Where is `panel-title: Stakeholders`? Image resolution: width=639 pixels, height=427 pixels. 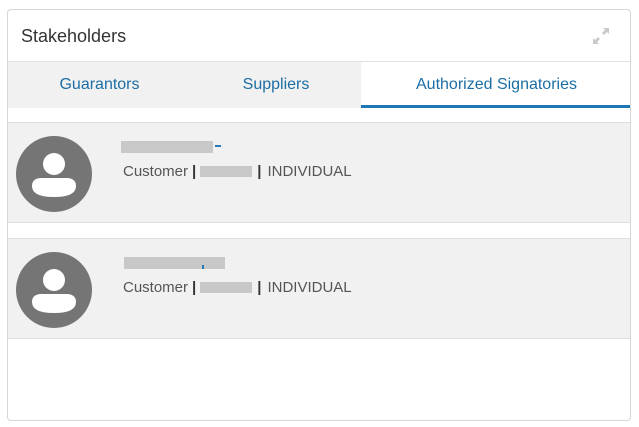 panel-title: Stakeholders is located at coordinates (74, 36).